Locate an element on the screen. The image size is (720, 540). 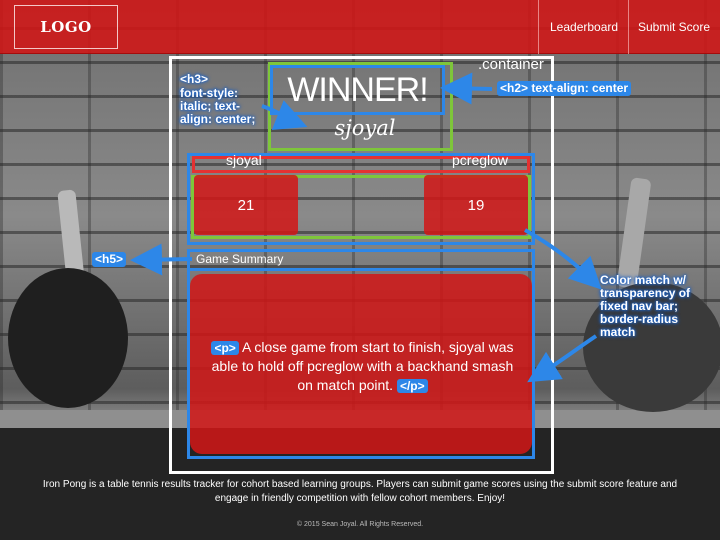
nav-bar: LOGO Leaderboard Submit Score is located at coordinates (360, 27).